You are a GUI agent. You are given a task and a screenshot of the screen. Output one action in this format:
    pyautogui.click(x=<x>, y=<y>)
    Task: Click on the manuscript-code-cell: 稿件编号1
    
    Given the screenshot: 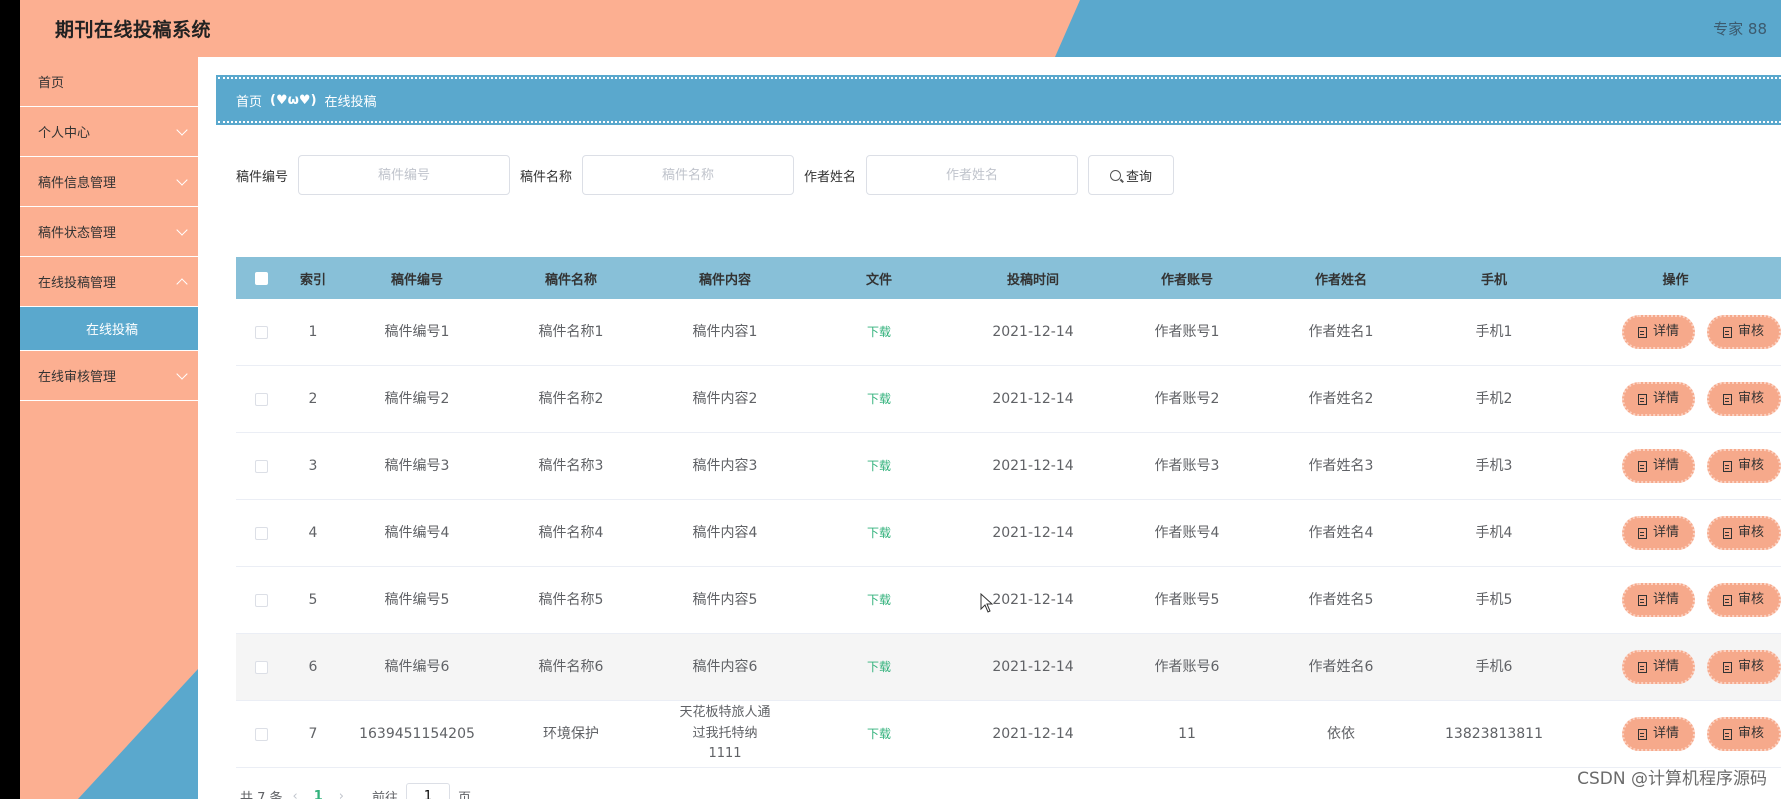 What is the action you would take?
    pyautogui.click(x=417, y=332)
    